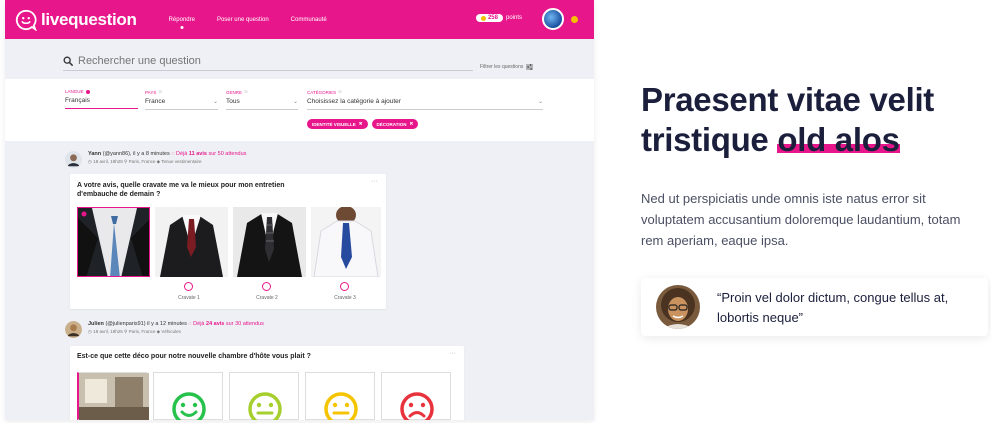 This screenshot has height=423, width=991. I want to click on nav-item-poser-question: Poser une question, so click(243, 20).